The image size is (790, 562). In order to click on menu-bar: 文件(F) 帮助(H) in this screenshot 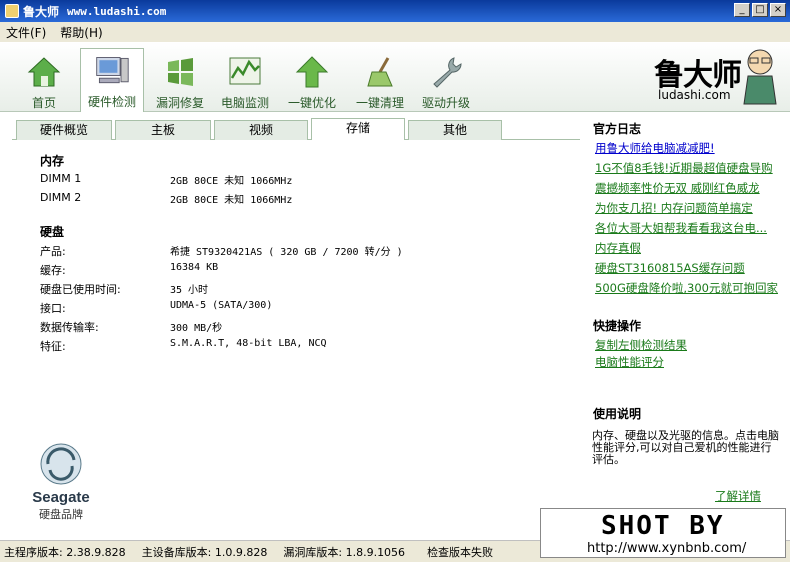, I will do `click(395, 32)`.